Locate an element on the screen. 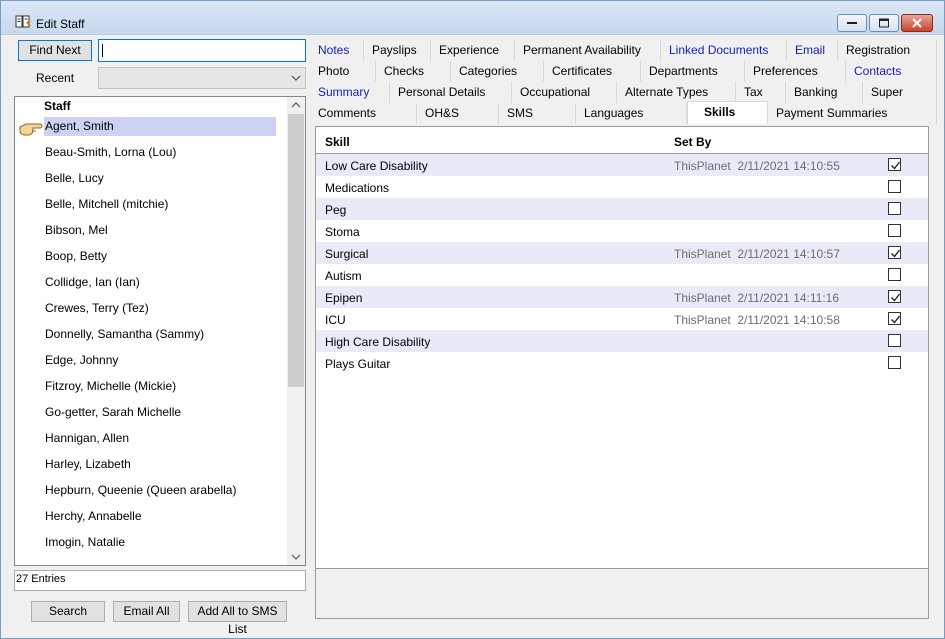  tab-linked-documents: Linked Documents is located at coordinates (724, 50).